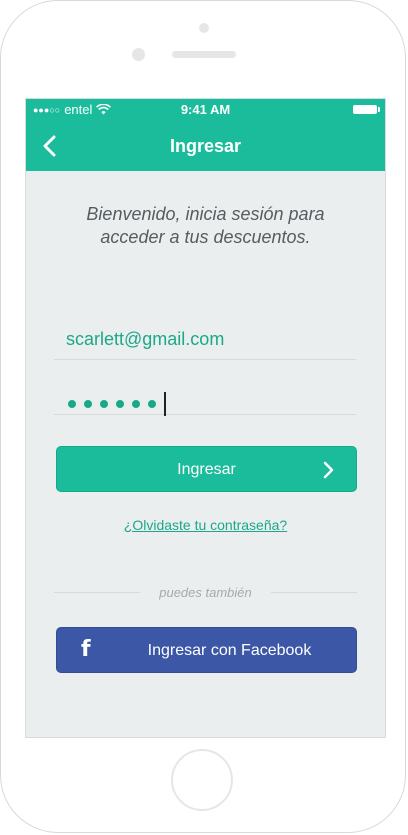  What do you see at coordinates (205, 214) in the screenshot?
I see `welcome-line-1: Bienvenido, inicia sesión para` at bounding box center [205, 214].